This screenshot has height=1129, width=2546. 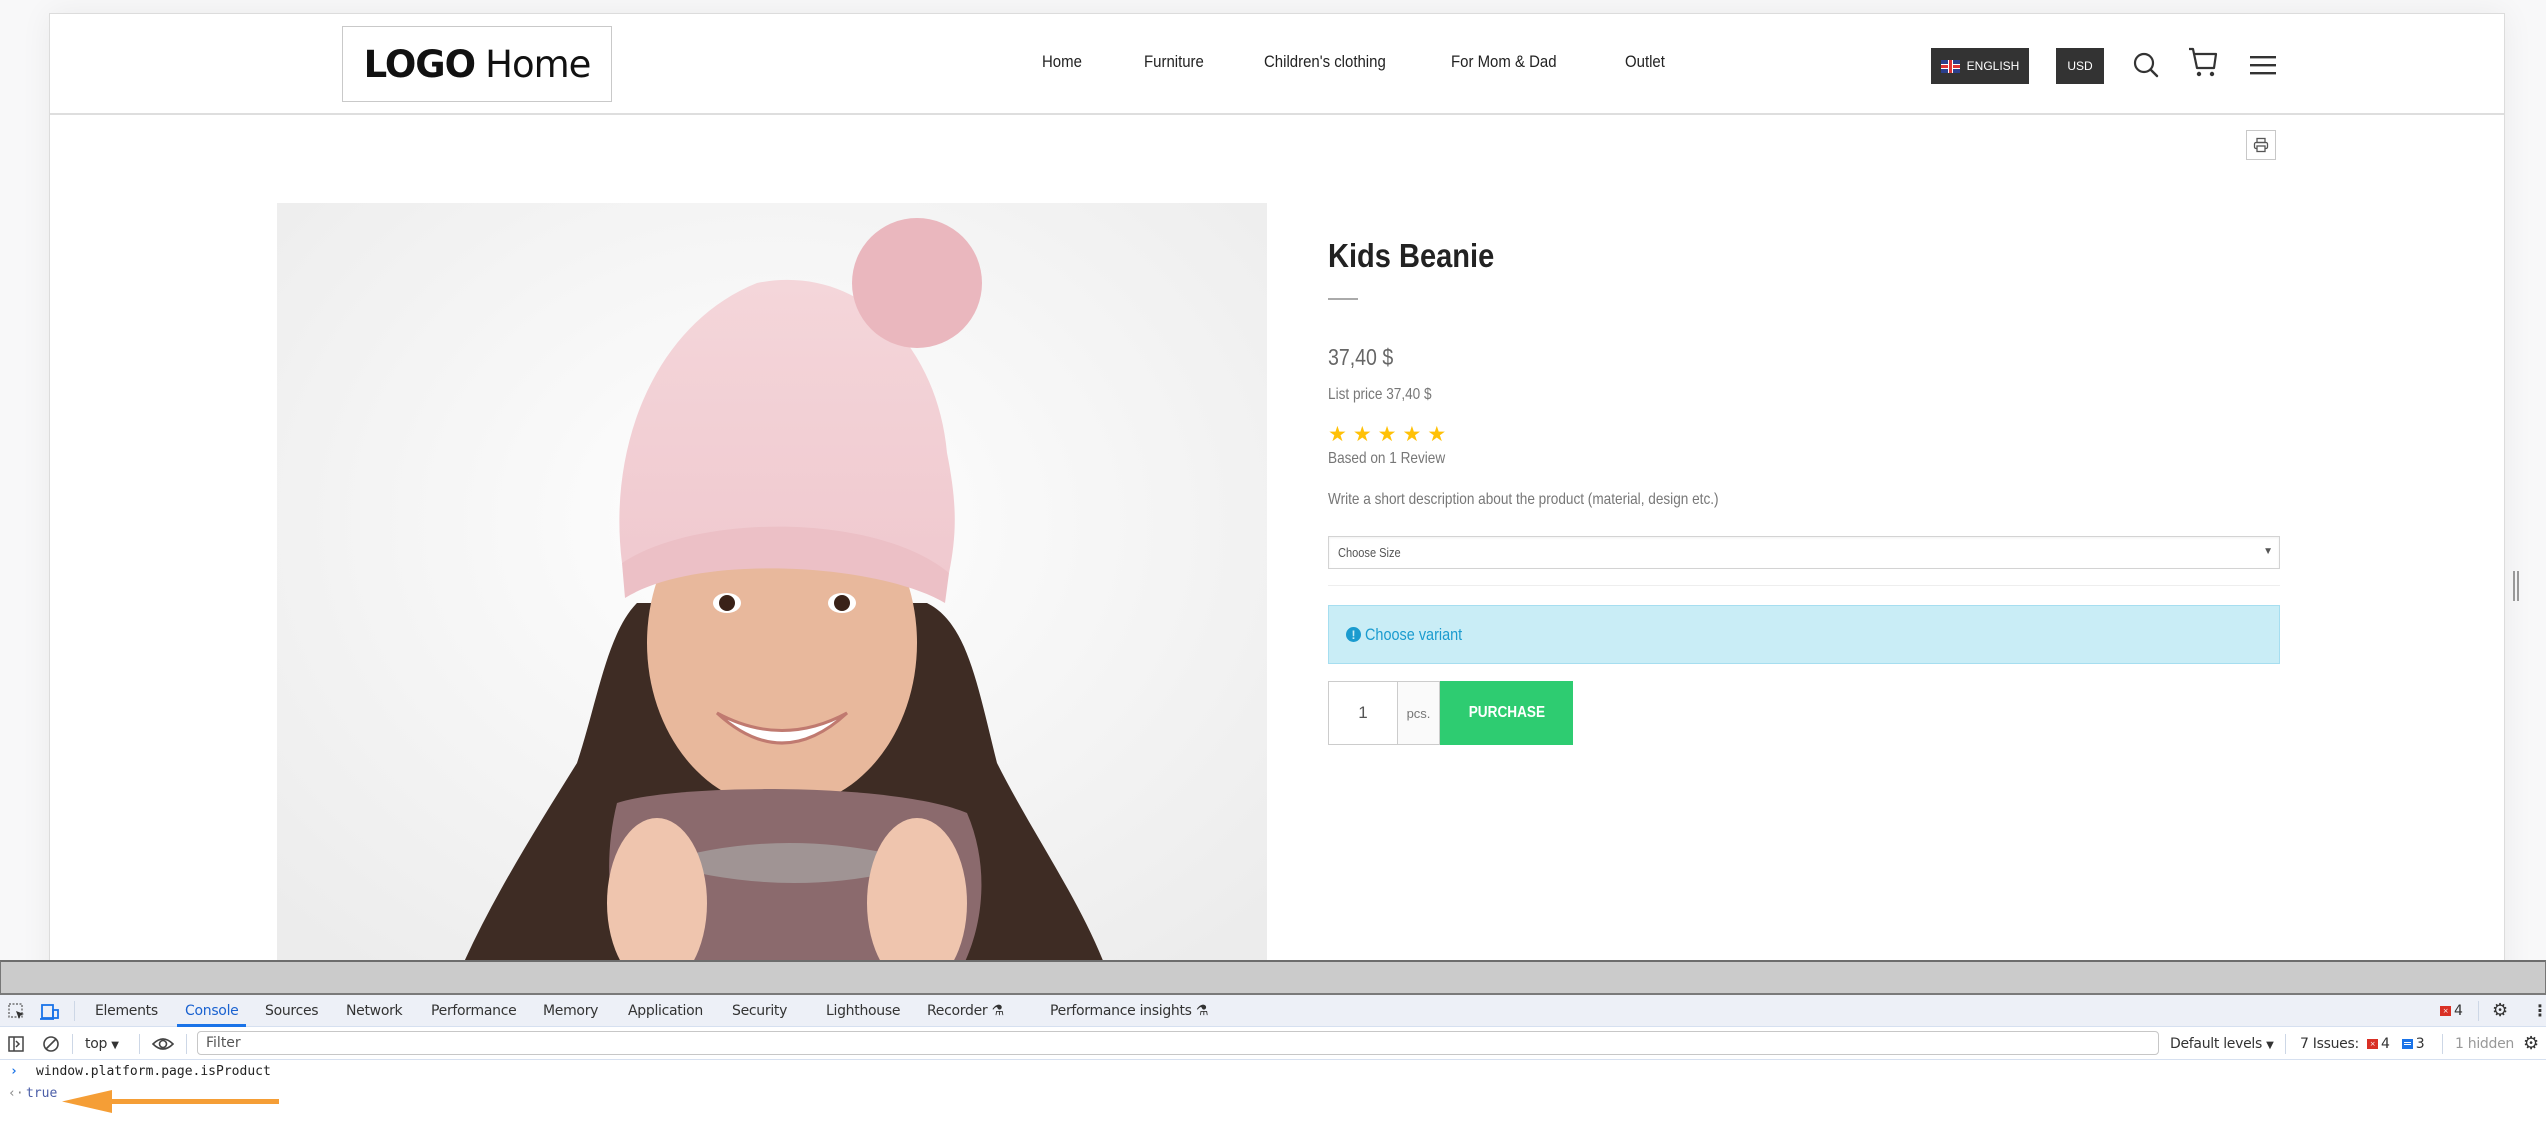 I want to click on log-levels-dropdown: Default levels ▼, so click(x=2222, y=1044).